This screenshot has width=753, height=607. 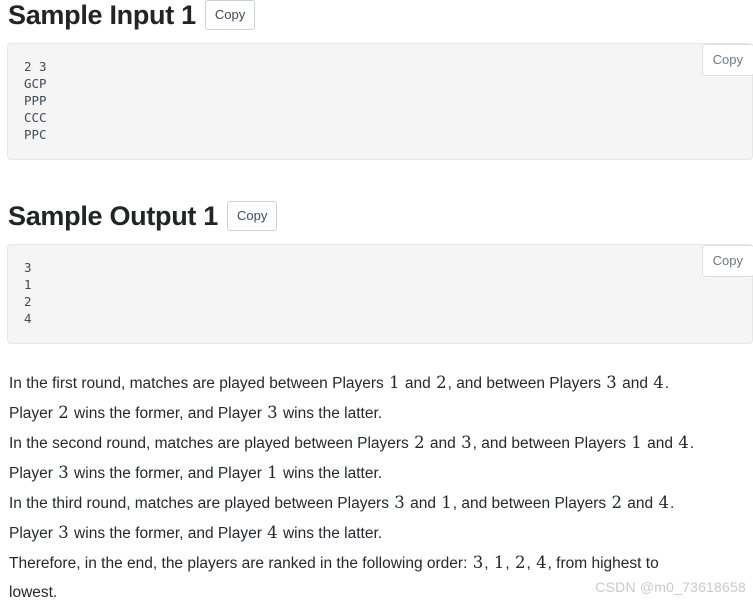 I want to click on code-copy-button-sample-output: Copy, so click(x=727, y=260).